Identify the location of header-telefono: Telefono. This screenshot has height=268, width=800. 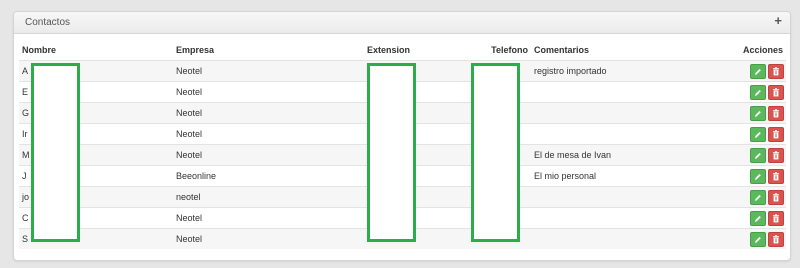
(505, 50).